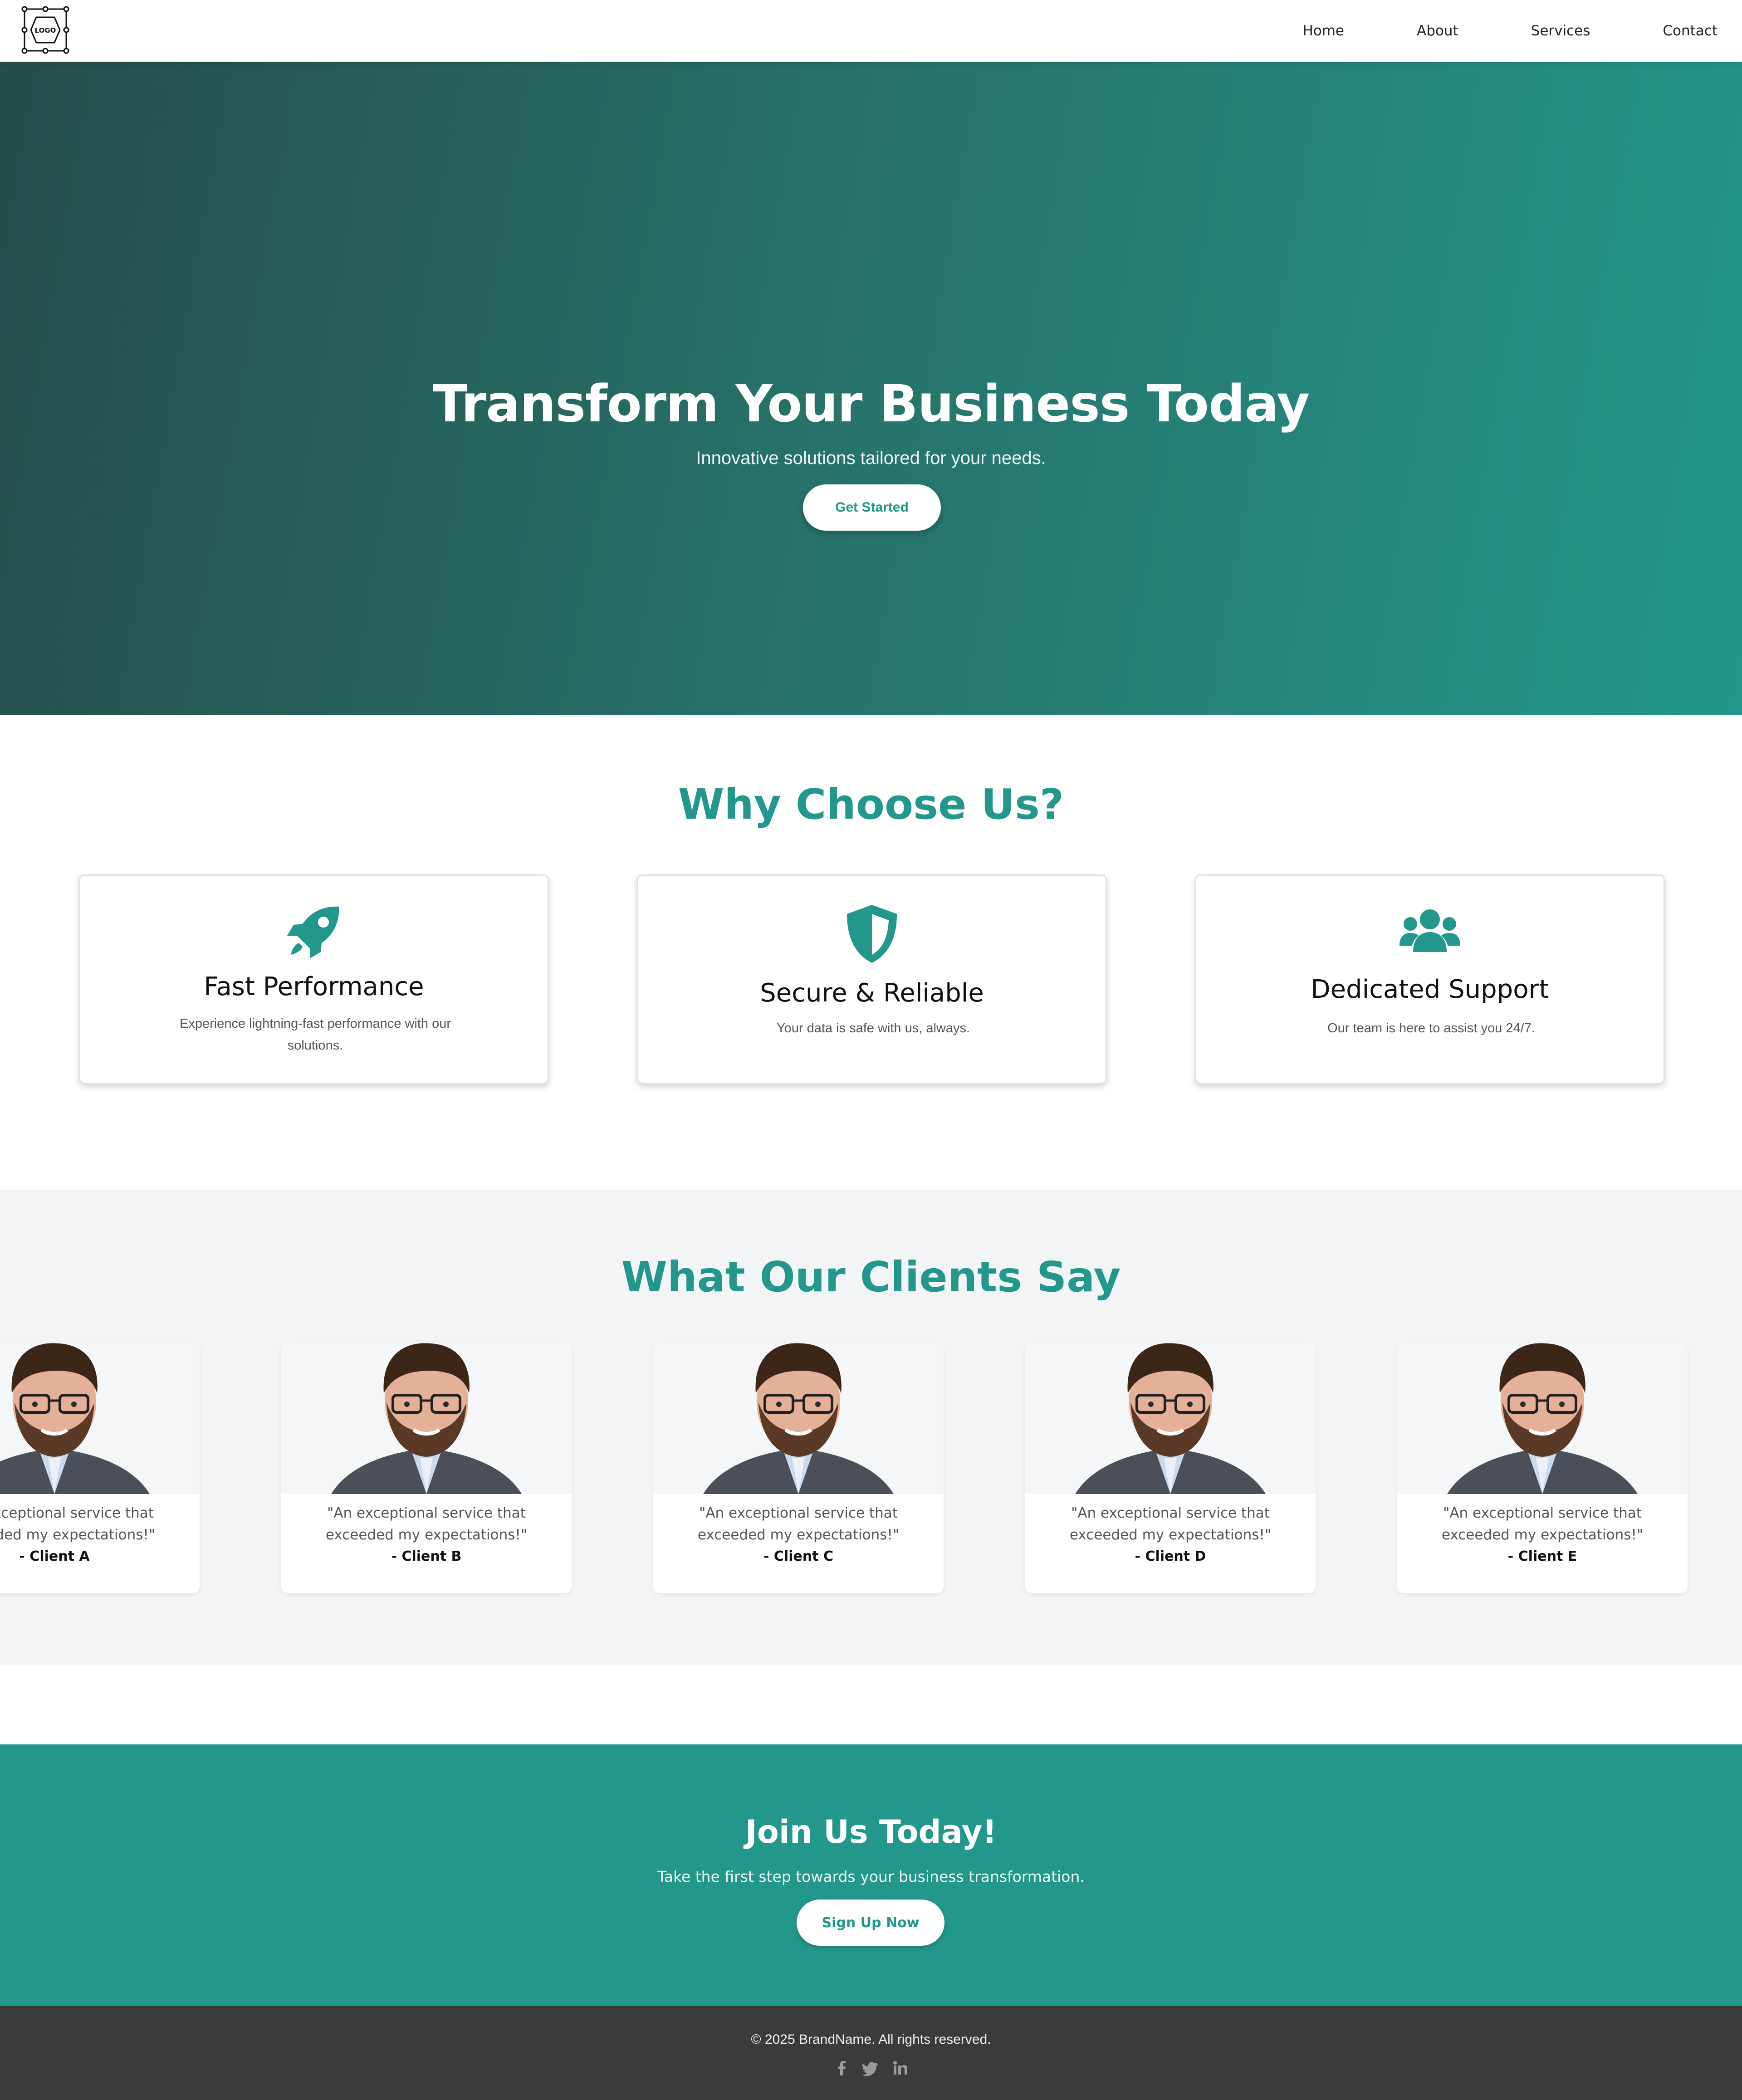 The height and width of the screenshot is (2100, 1742). What do you see at coordinates (1690, 31) in the screenshot?
I see `nav-link-contact: Contact` at bounding box center [1690, 31].